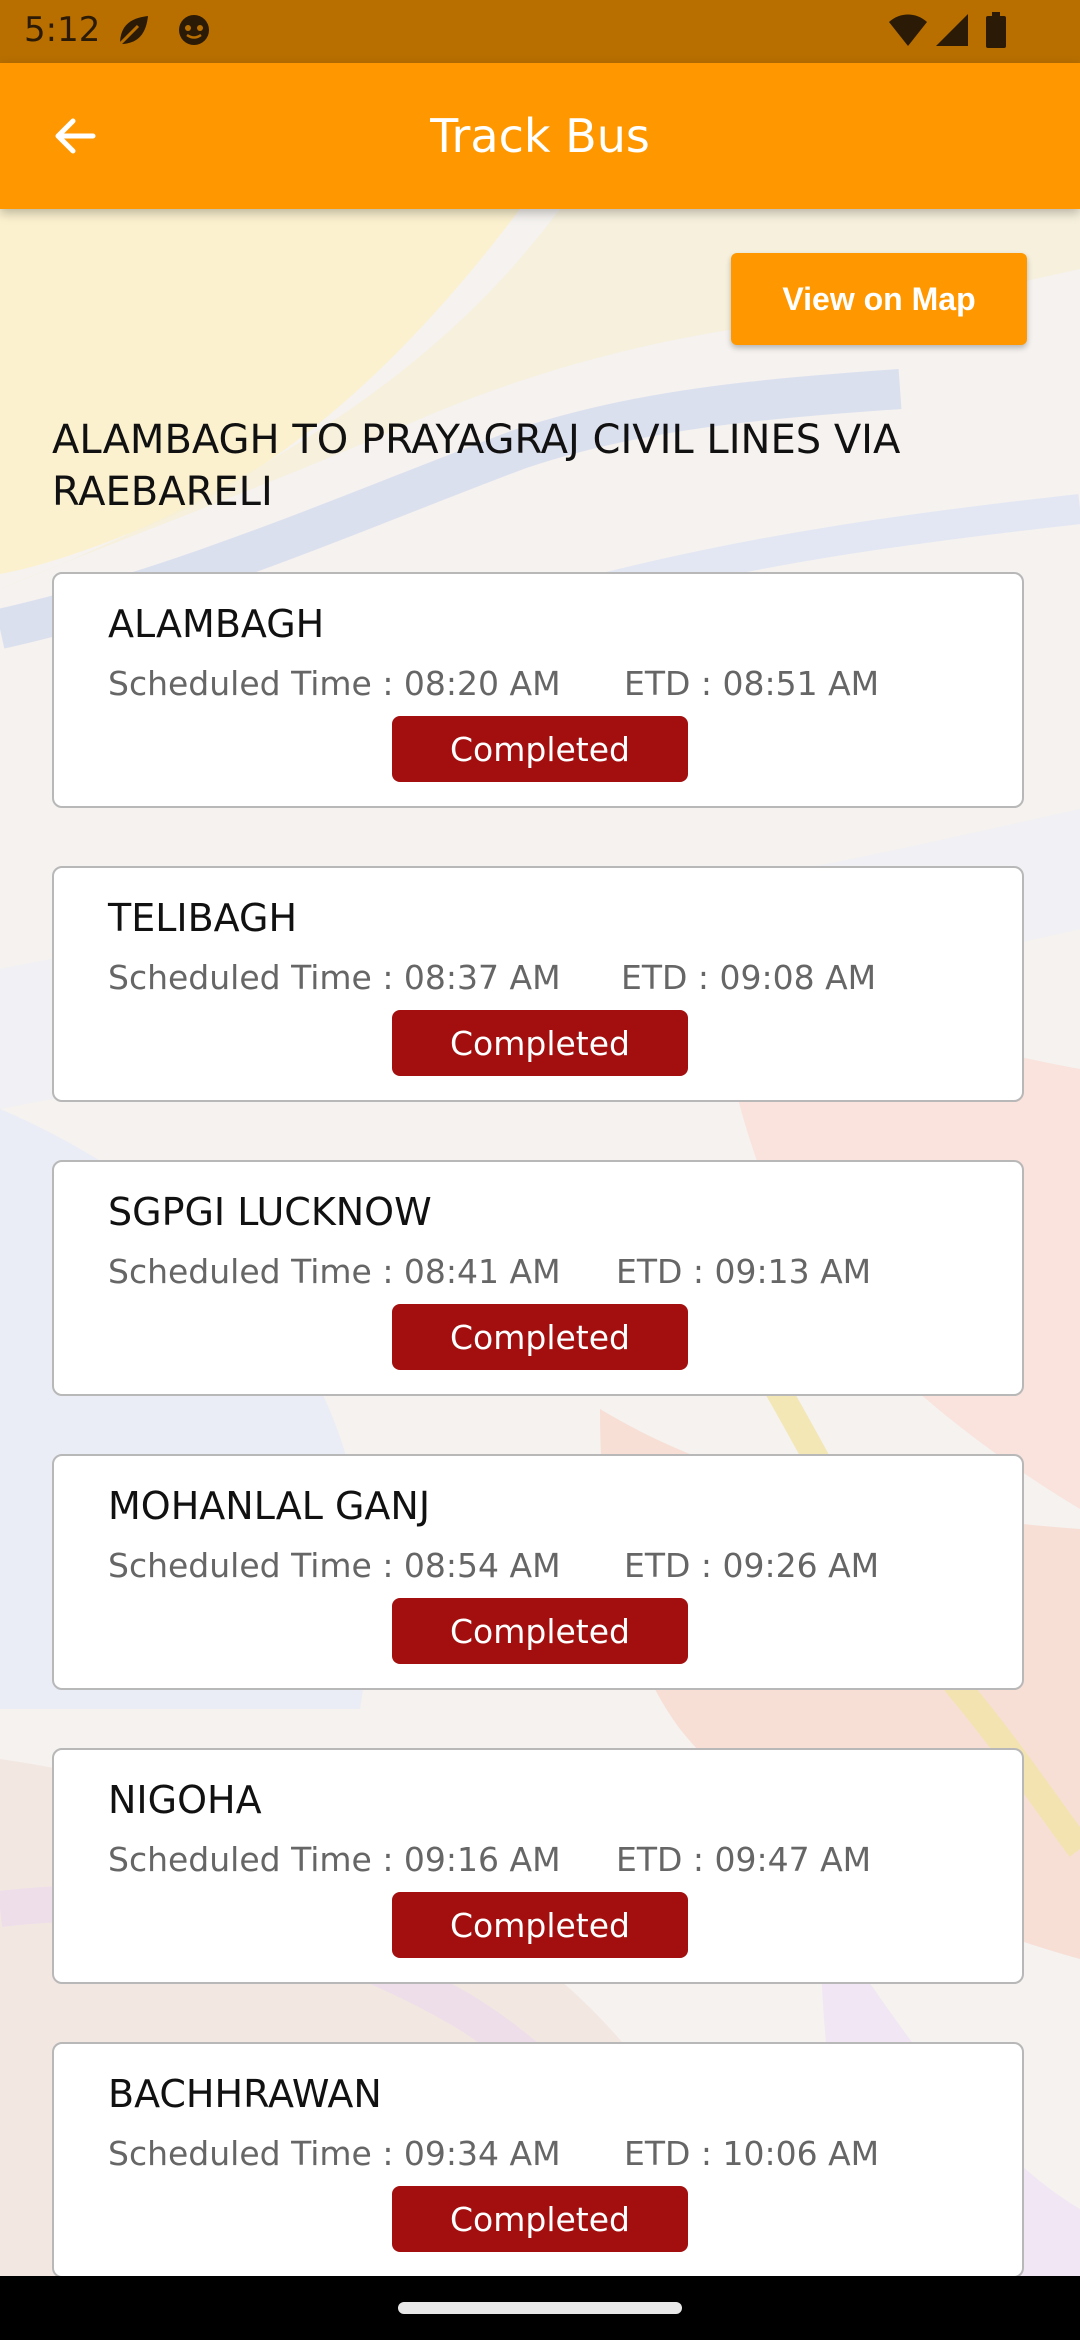  I want to click on scheduled-time: Scheduled Time : 08:54 AM, so click(334, 1565).